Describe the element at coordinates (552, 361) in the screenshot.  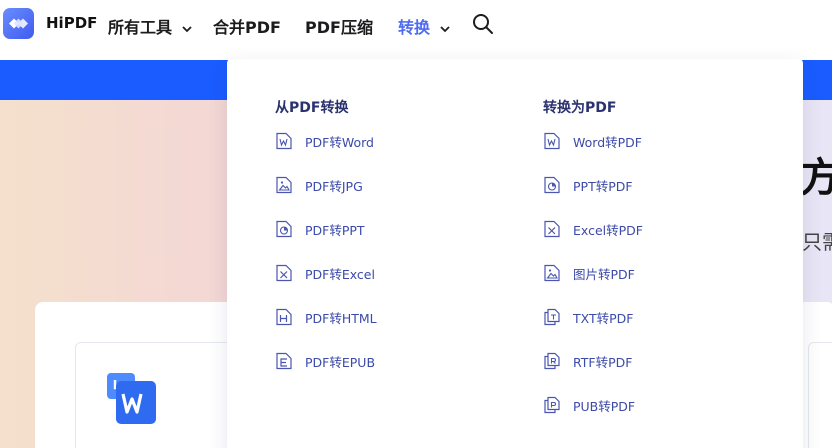
I see `rtf-doc-icon` at that location.